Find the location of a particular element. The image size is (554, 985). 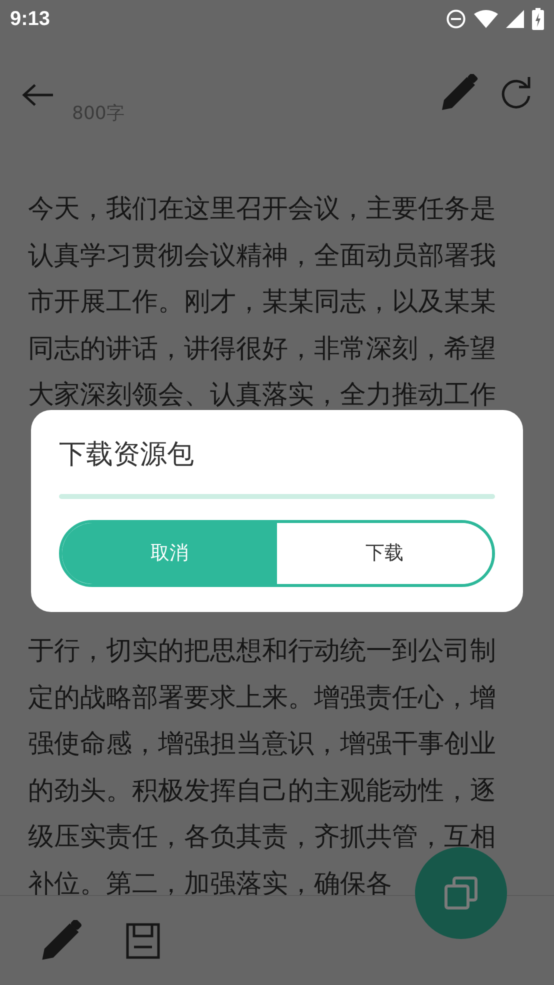

refresh-icon is located at coordinates (516, 93).